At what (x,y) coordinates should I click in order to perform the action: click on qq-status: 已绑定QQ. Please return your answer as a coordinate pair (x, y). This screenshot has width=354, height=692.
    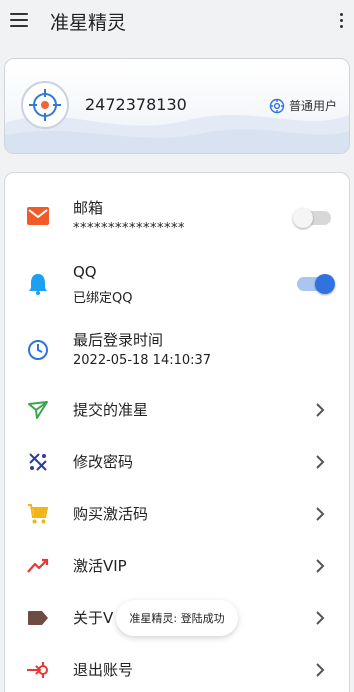
    Looking at the image, I should click on (103, 298).